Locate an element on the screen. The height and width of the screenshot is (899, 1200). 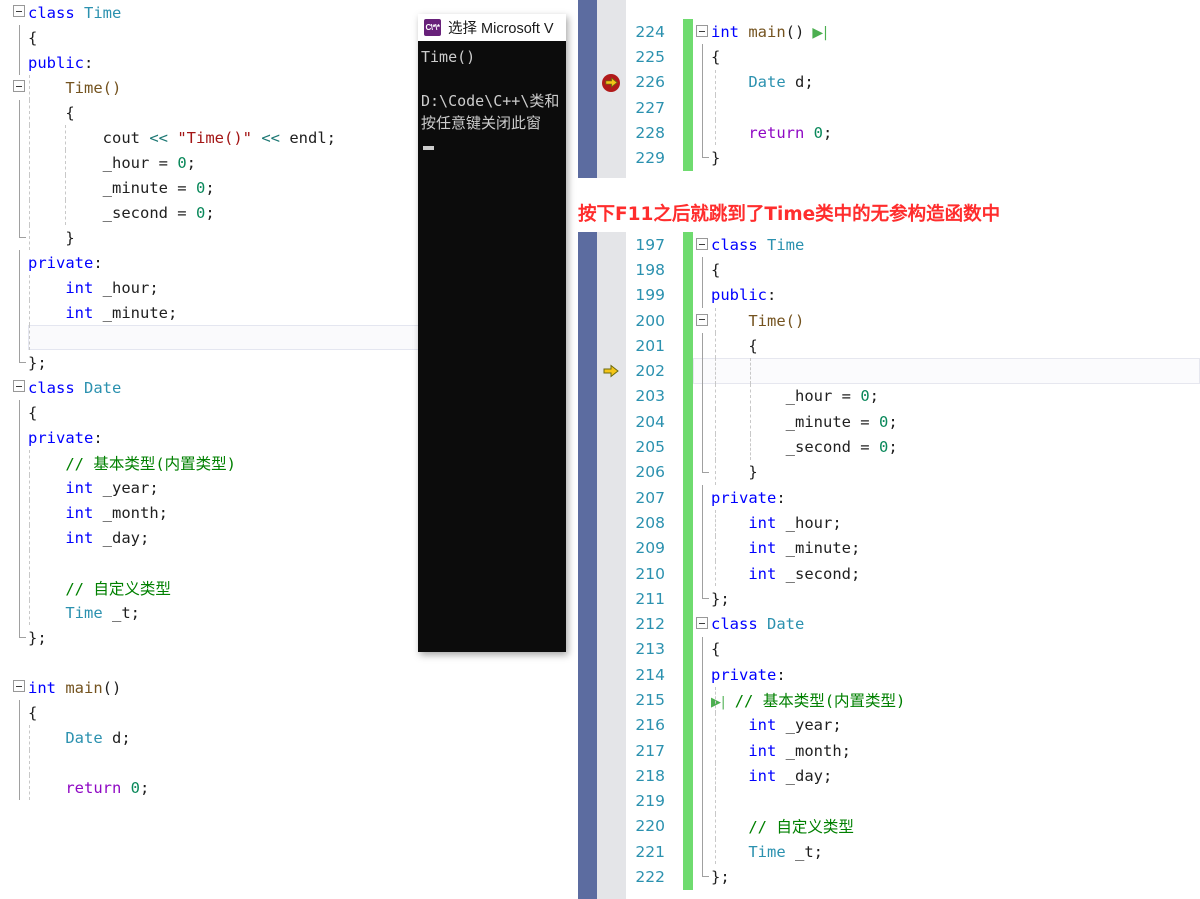
code-area: int main() ▶| is located at coordinates (946, 31).